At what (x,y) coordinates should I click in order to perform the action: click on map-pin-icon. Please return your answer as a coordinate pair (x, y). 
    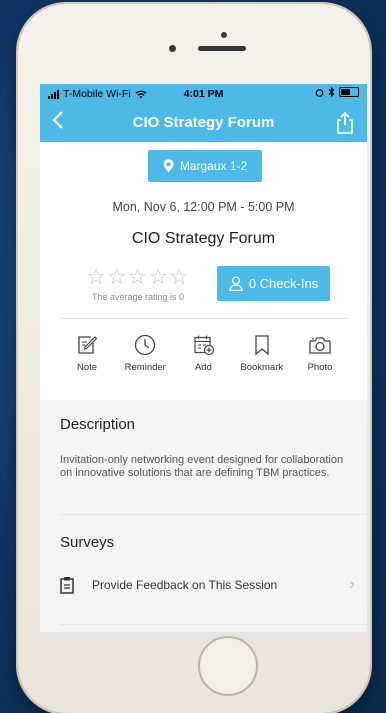
    Looking at the image, I should click on (168, 166).